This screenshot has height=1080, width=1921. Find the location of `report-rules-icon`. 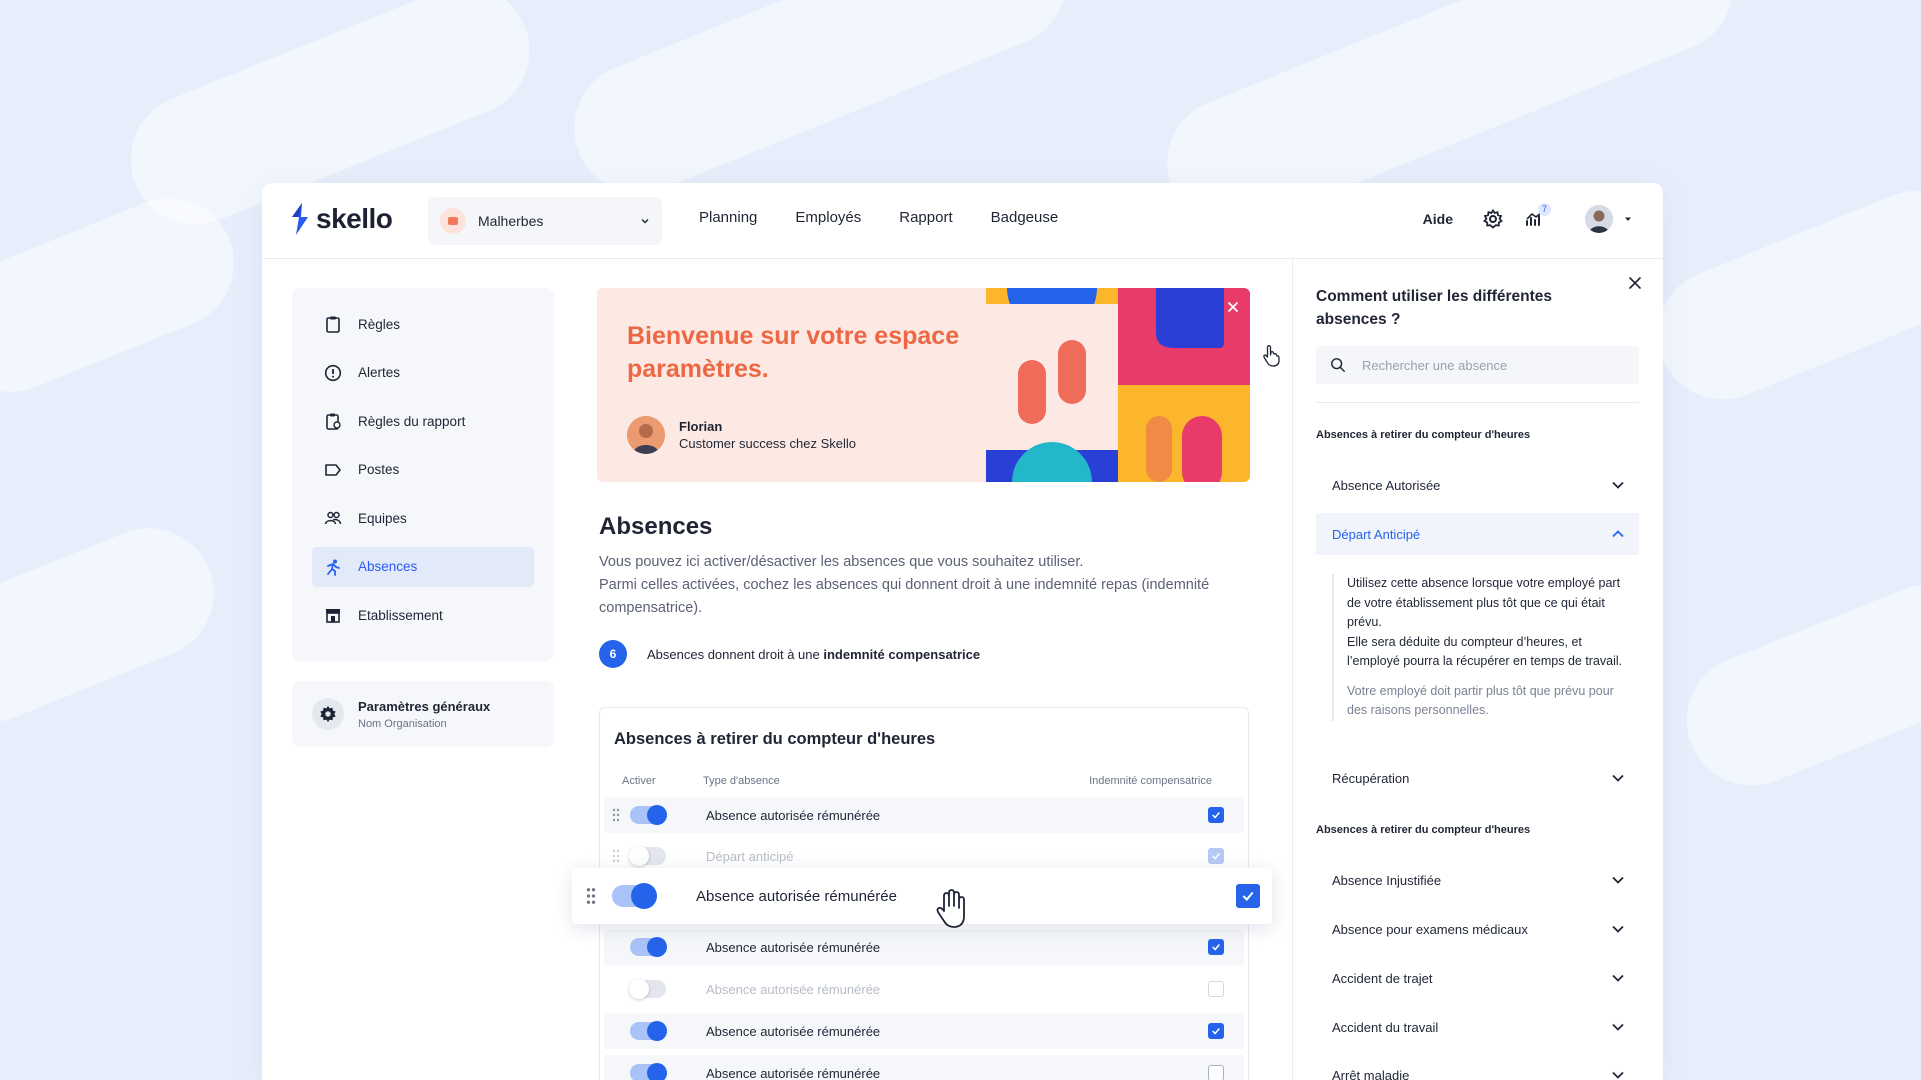

report-rules-icon is located at coordinates (333, 421).